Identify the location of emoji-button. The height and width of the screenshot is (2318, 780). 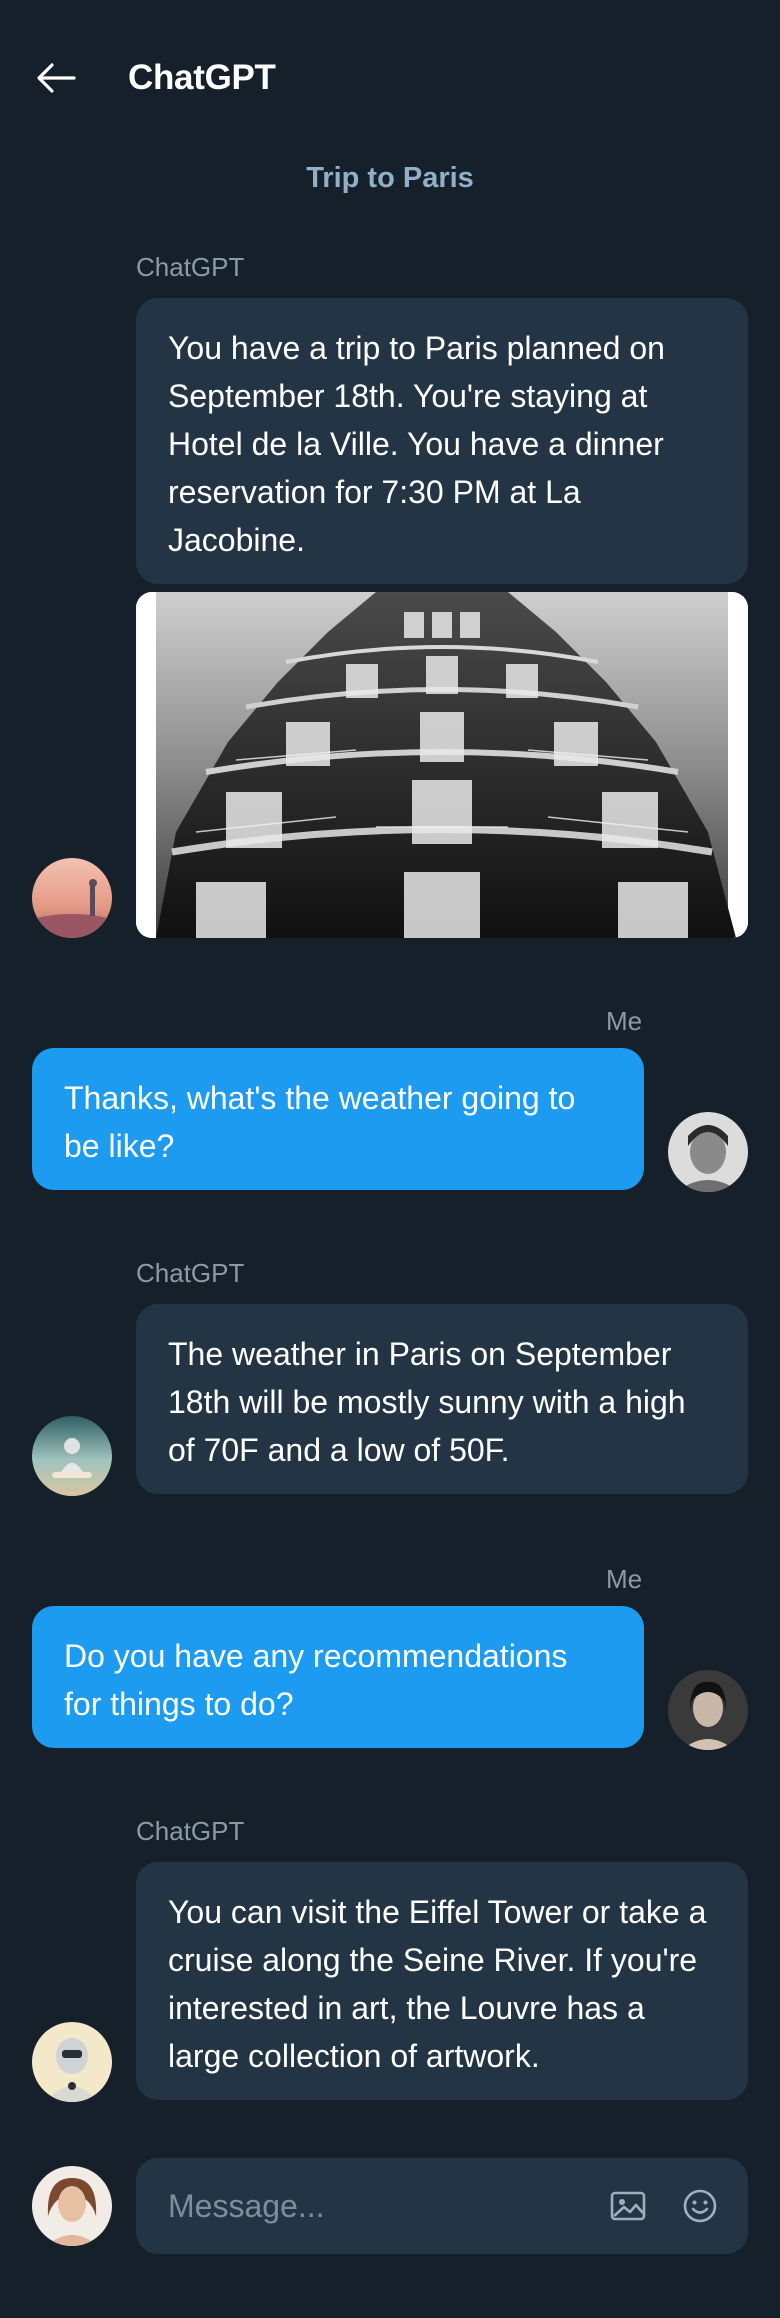
(700, 2206).